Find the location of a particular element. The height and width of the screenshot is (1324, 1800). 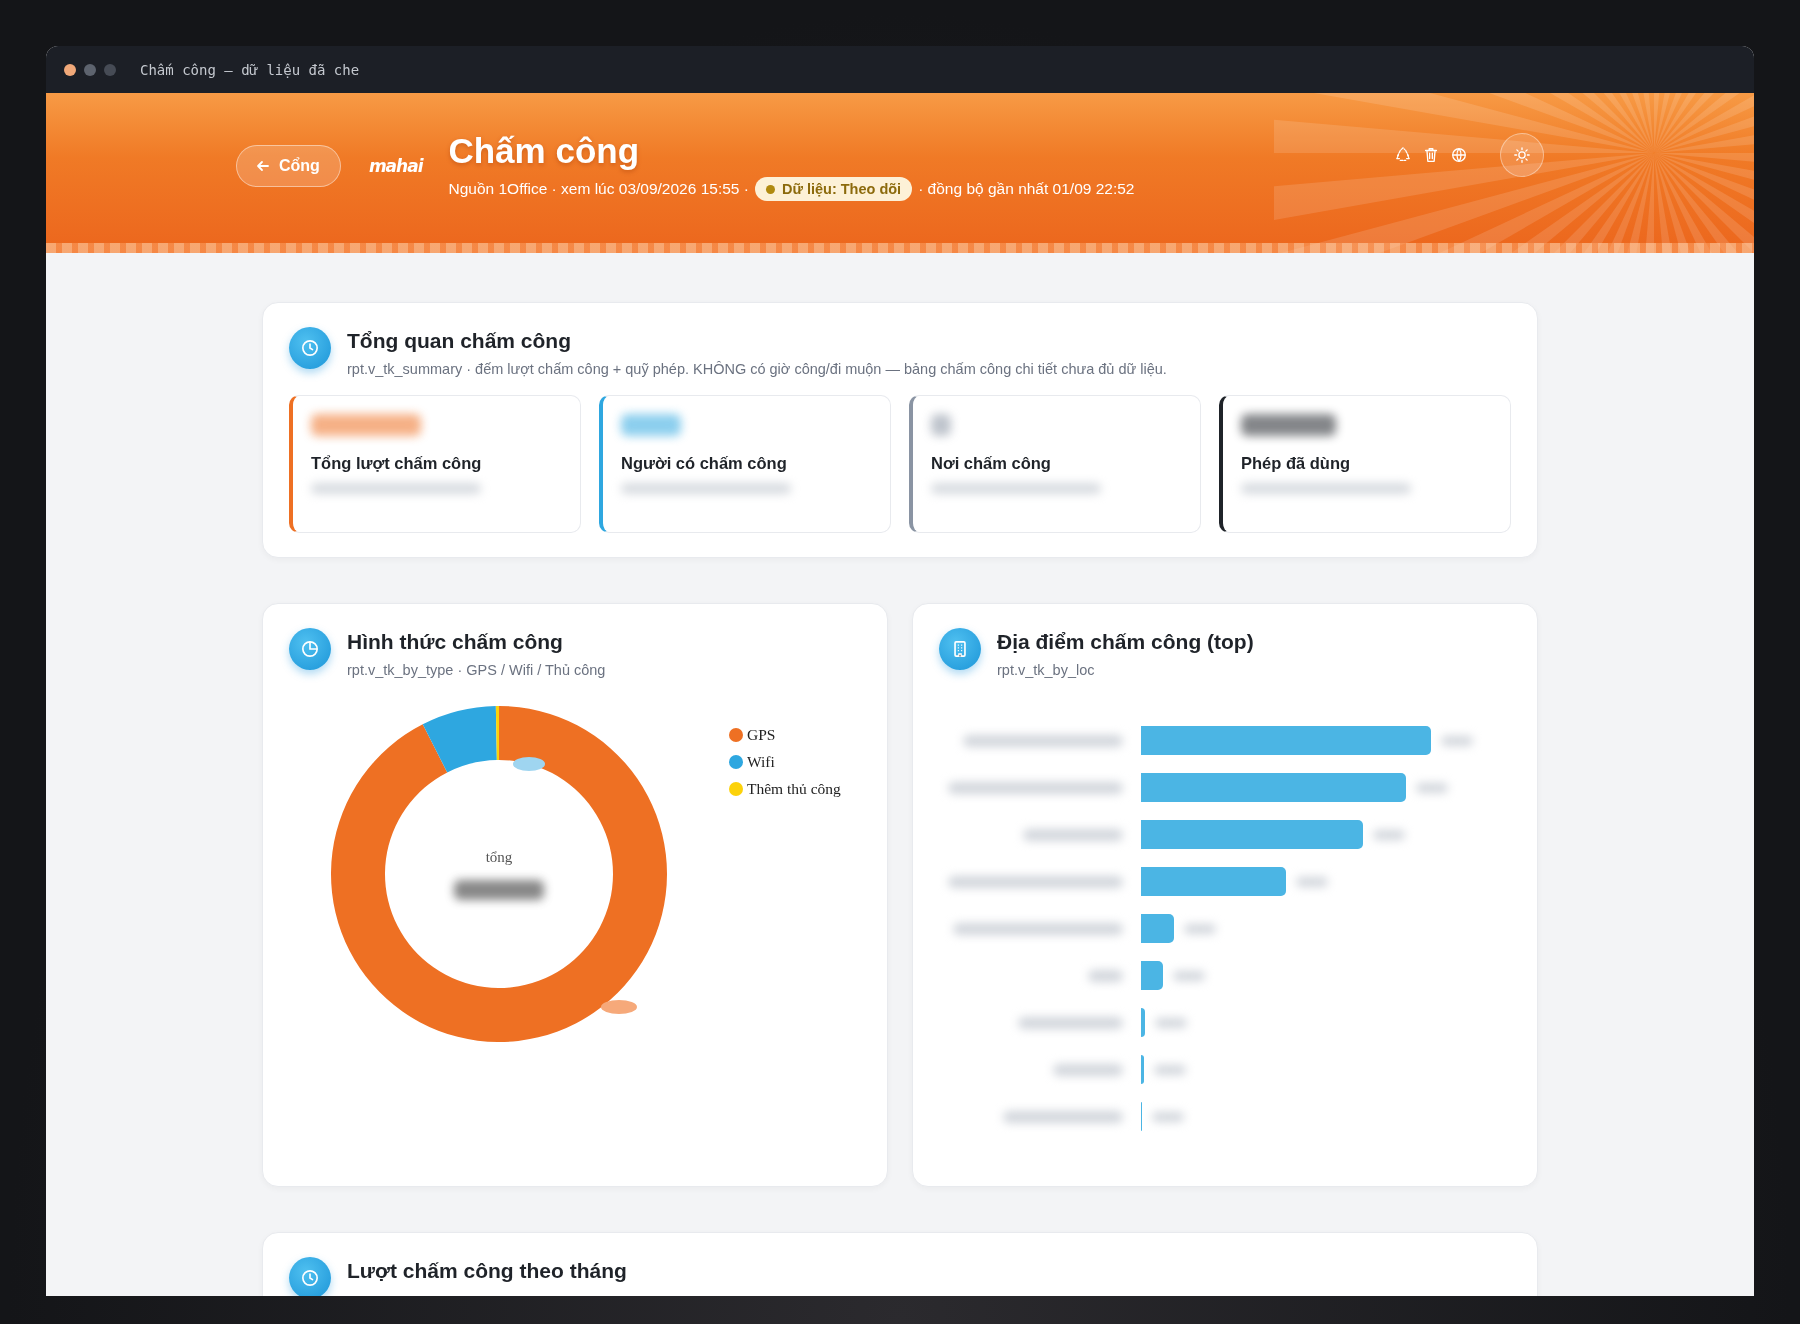

pie-chart-icon is located at coordinates (310, 649).